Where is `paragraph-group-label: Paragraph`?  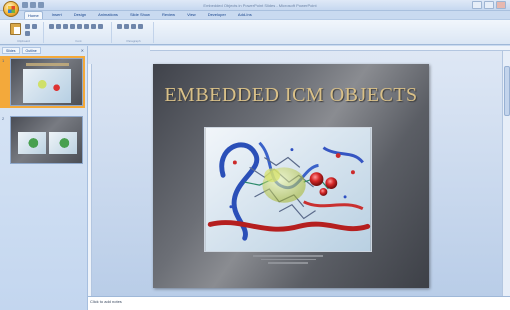 paragraph-group-label: Paragraph is located at coordinates (133, 41).